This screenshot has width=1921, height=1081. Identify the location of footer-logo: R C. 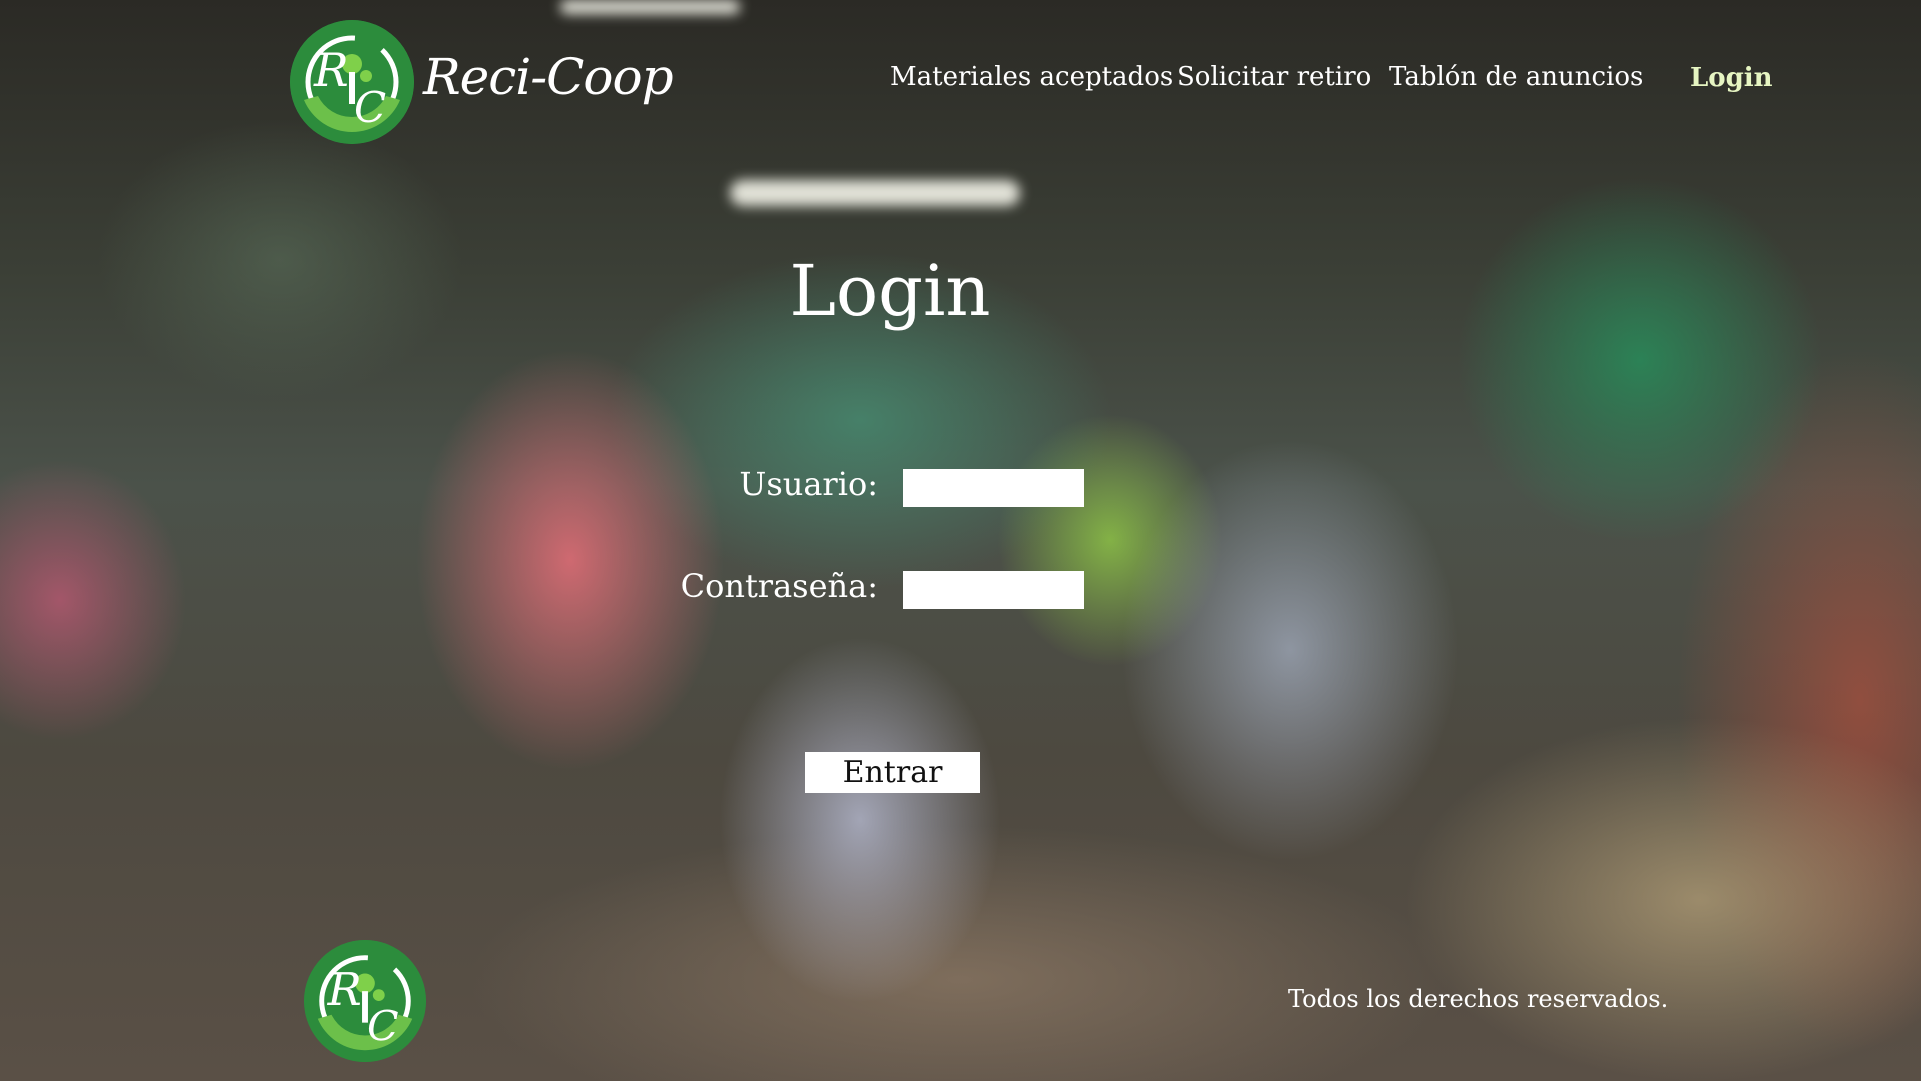
(365, 1001).